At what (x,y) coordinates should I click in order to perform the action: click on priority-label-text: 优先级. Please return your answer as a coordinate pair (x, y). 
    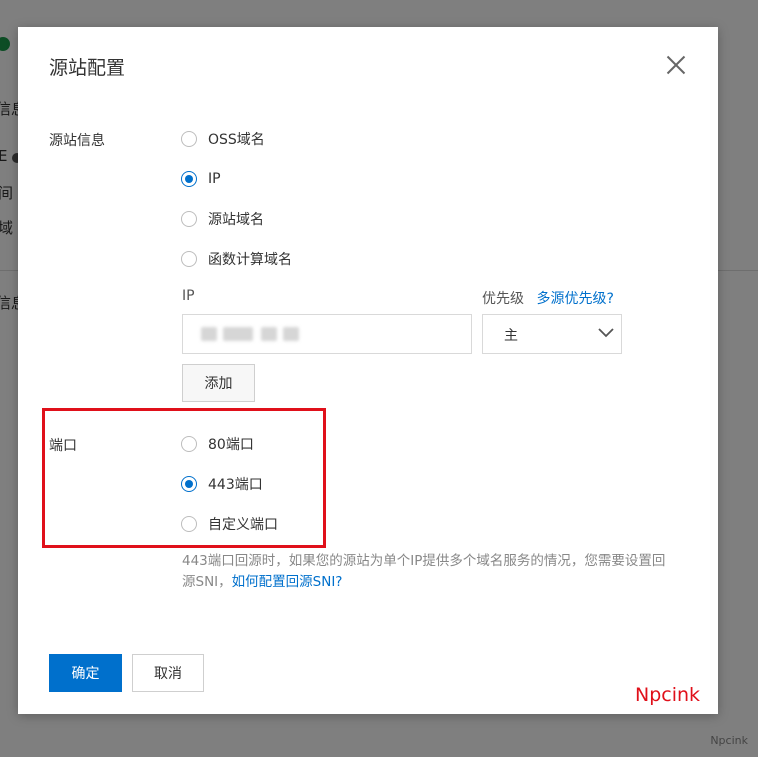
    Looking at the image, I should click on (503, 299).